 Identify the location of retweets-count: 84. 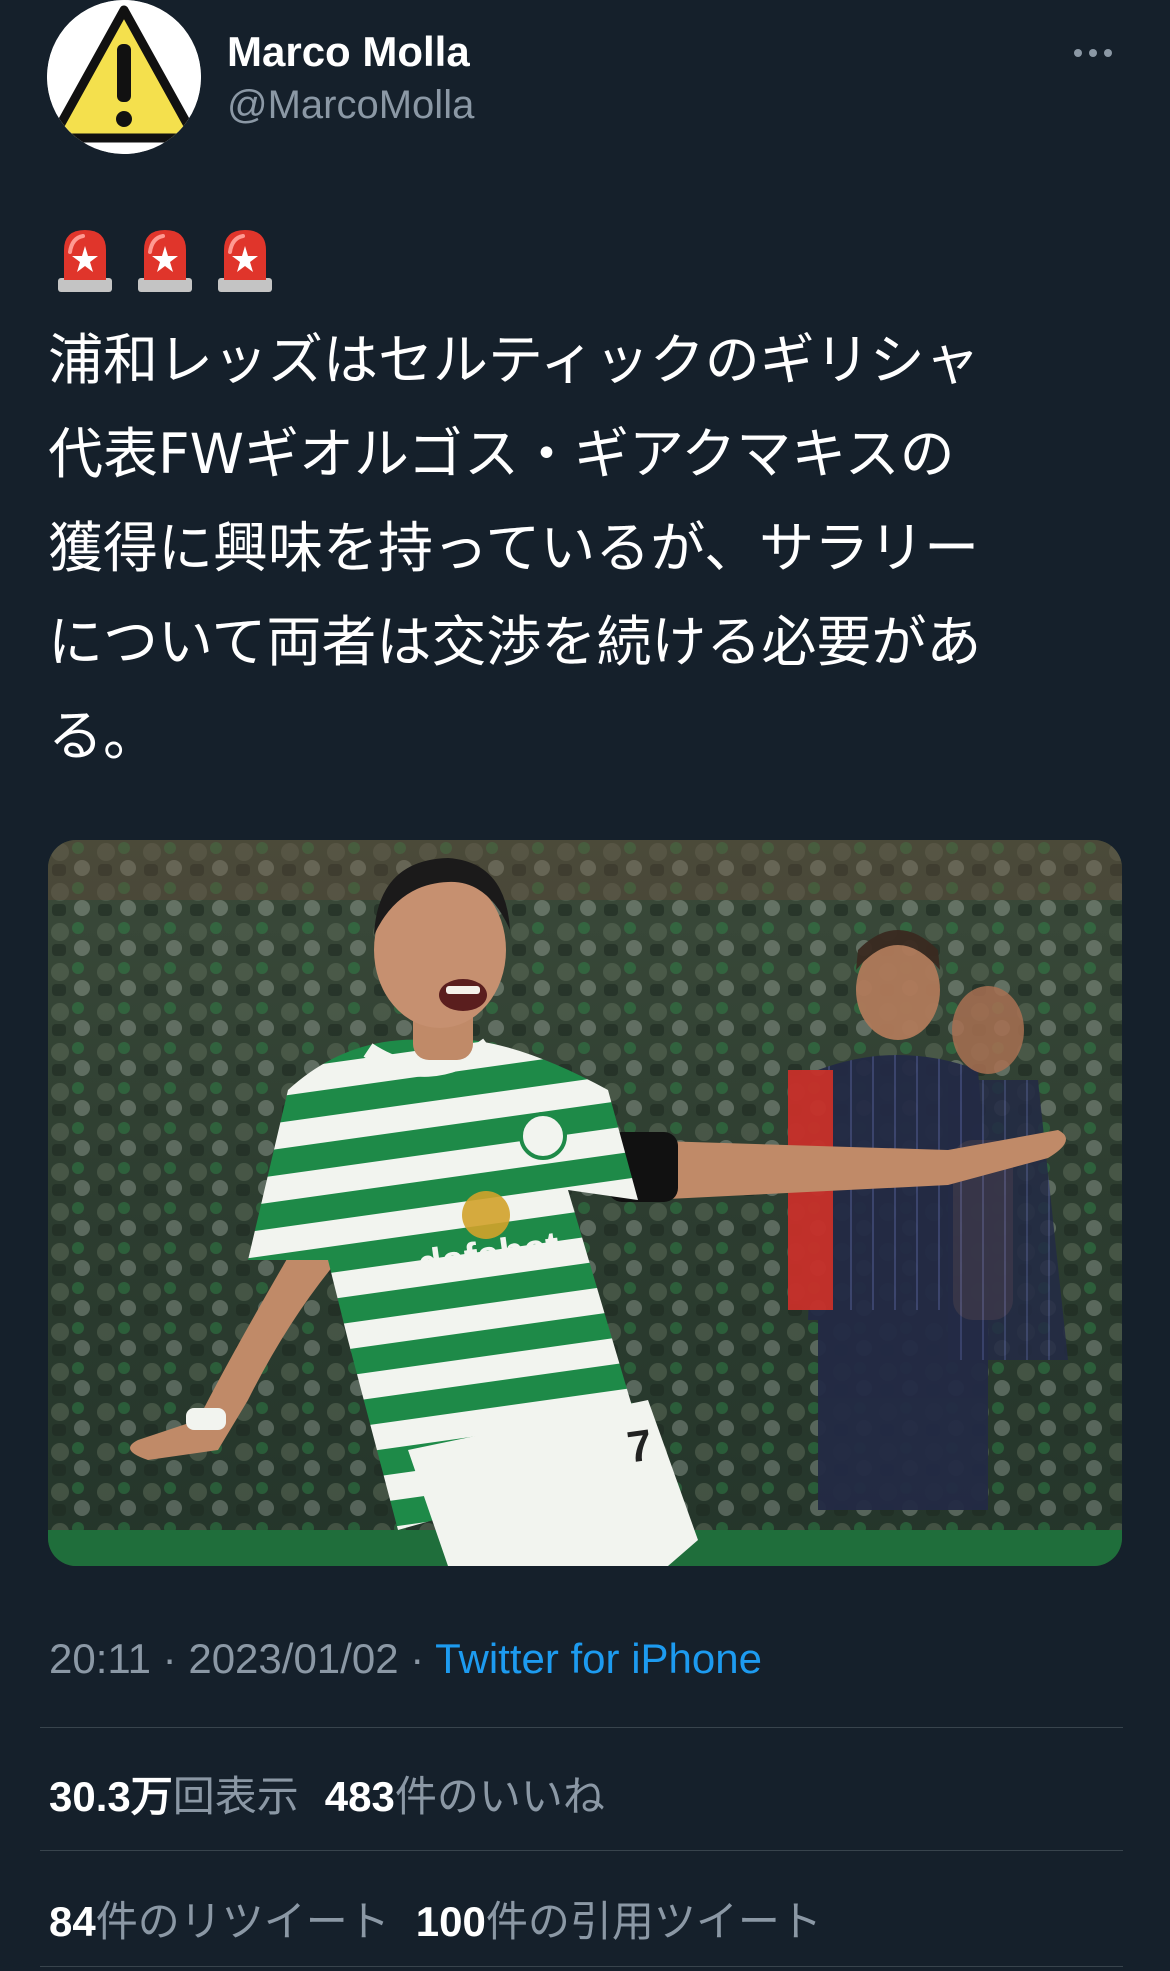
(72, 1921).